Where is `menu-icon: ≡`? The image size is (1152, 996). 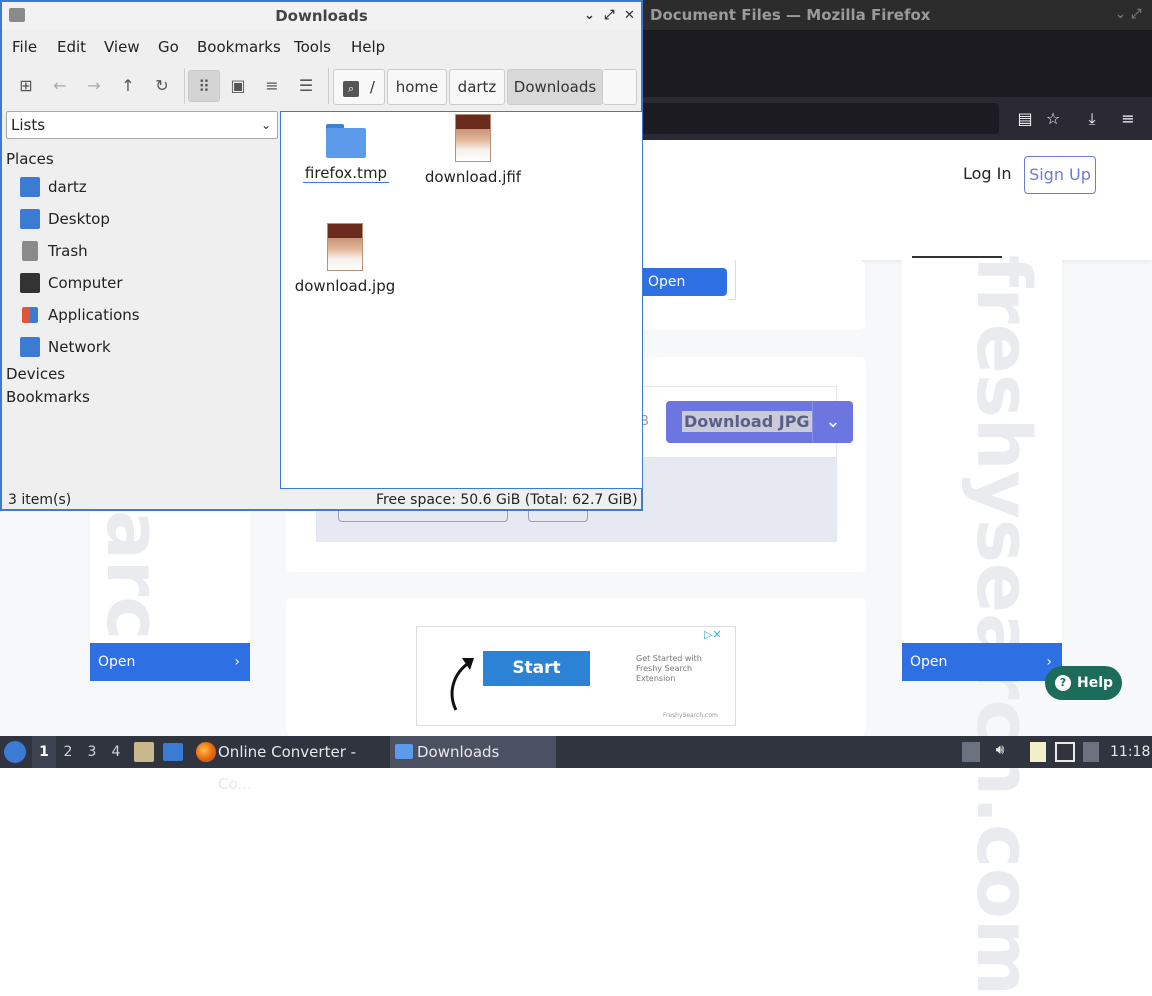
menu-icon: ≡ is located at coordinates (1128, 119).